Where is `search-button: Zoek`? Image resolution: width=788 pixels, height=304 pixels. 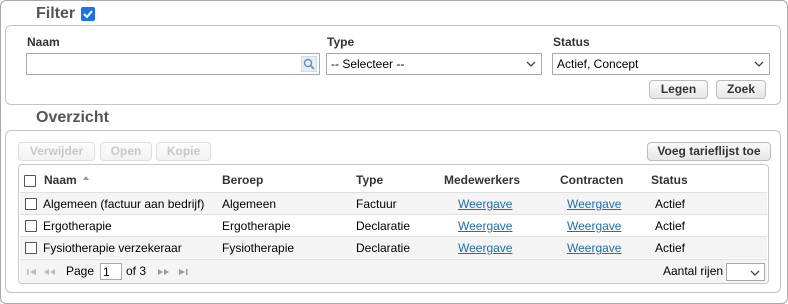
search-button: Zoek is located at coordinates (741, 89).